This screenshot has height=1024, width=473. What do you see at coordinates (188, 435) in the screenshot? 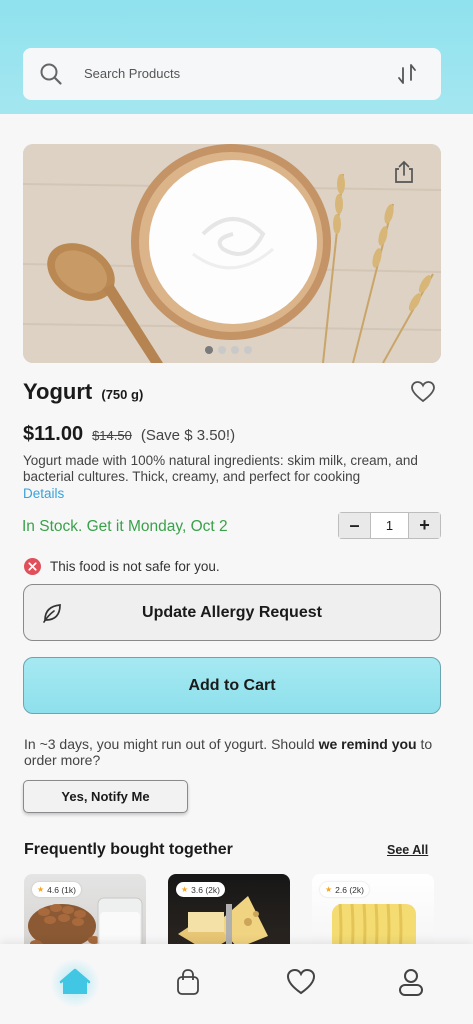
I see `savings-label: (Save $ 3.50!)` at bounding box center [188, 435].